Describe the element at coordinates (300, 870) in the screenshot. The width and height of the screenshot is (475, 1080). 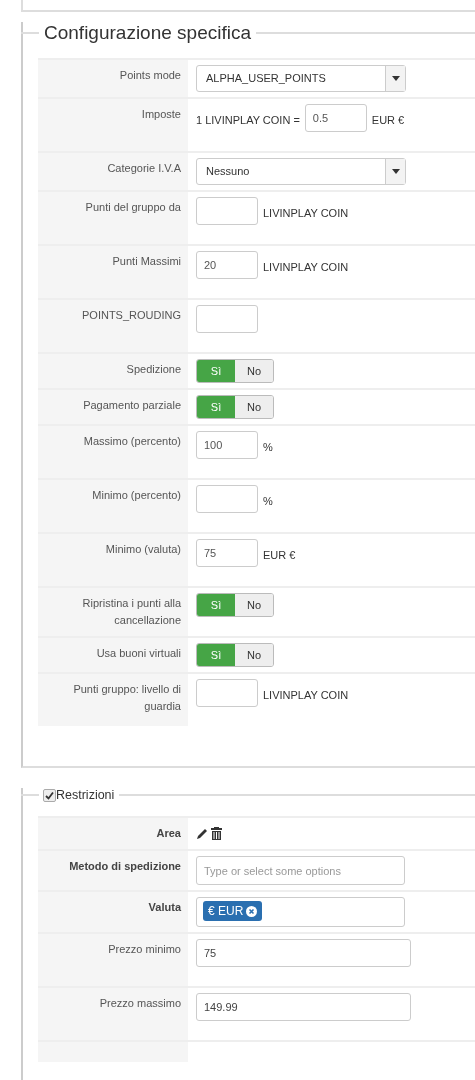
I see `multiselect-field: Type or select some options` at that location.